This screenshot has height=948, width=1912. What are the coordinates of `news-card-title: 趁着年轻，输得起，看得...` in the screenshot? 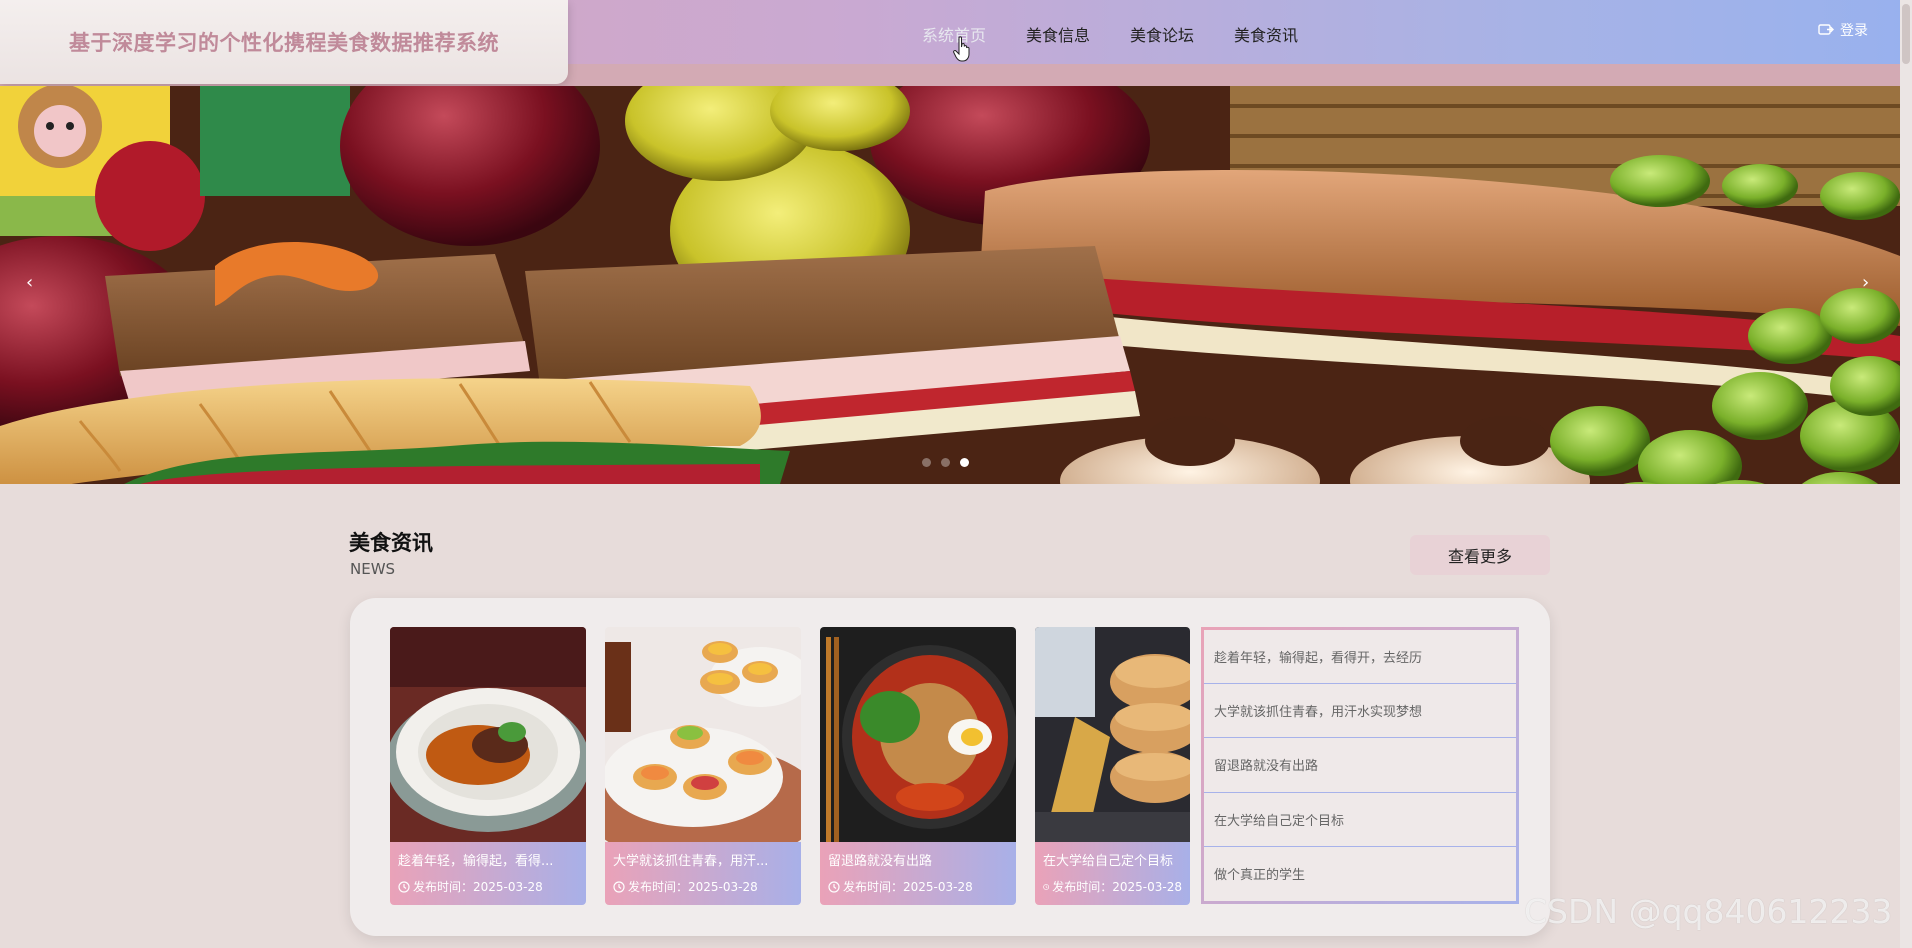 It's located at (476, 861).